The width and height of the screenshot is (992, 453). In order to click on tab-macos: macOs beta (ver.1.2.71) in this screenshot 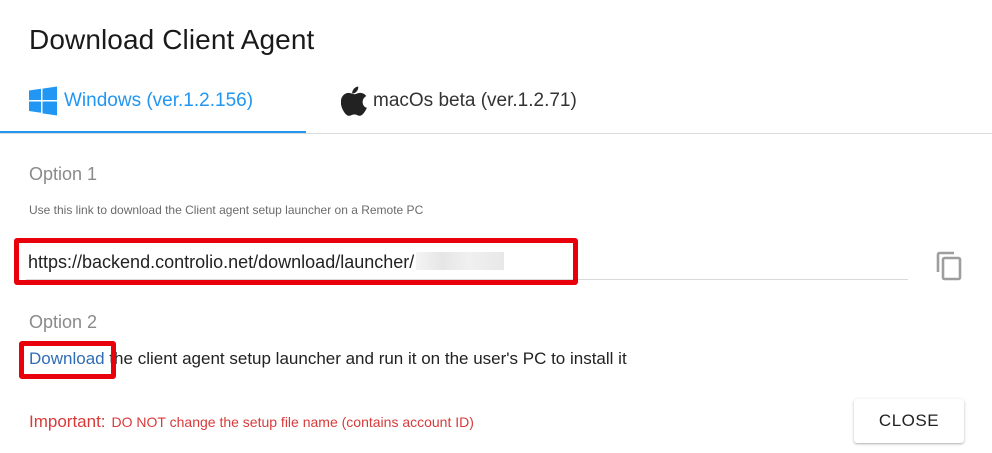, I will do `click(459, 101)`.